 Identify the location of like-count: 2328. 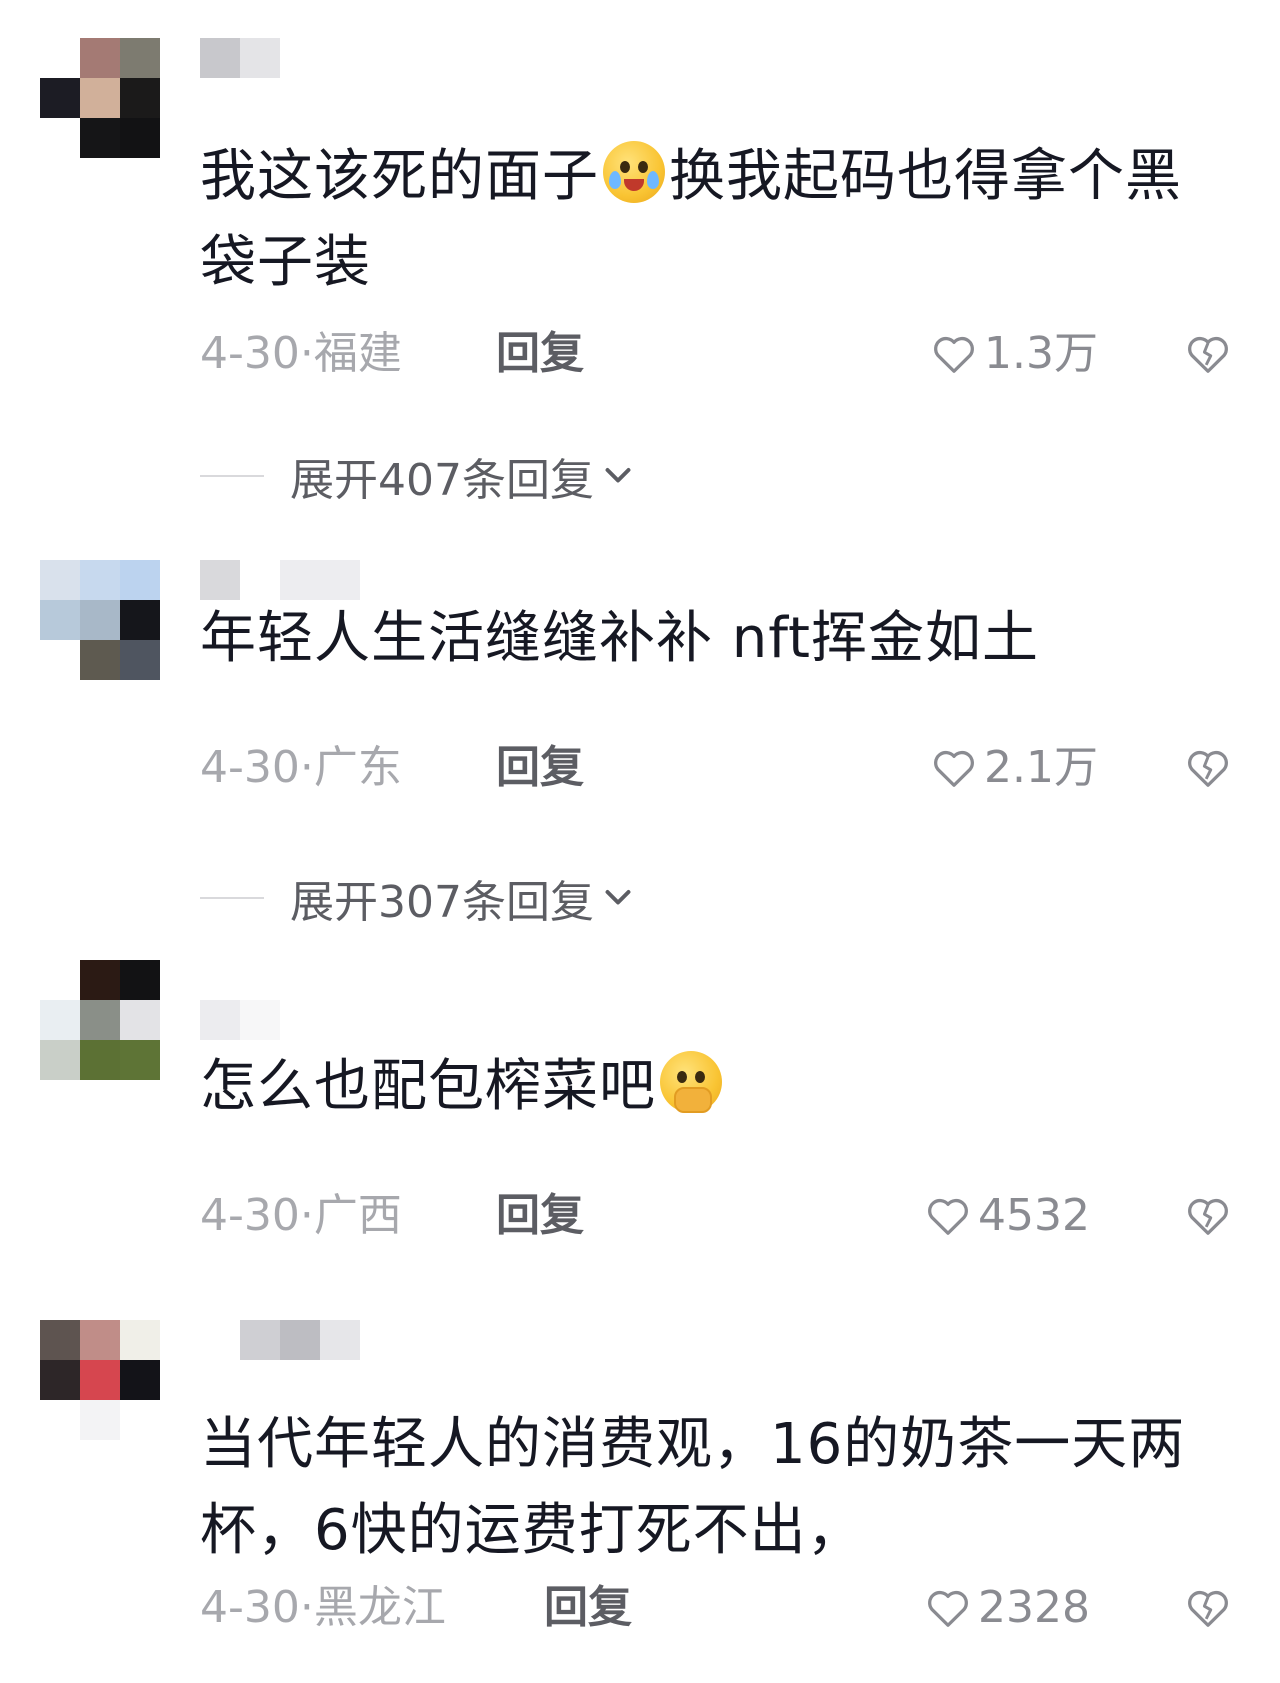
(1034, 1607).